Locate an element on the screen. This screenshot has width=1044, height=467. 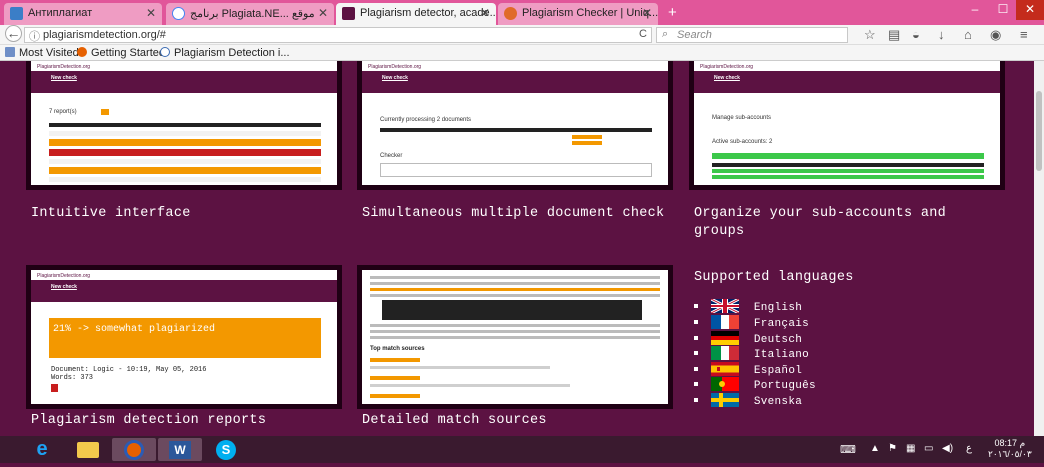
search-input: ⌕ Search is located at coordinates (752, 35).